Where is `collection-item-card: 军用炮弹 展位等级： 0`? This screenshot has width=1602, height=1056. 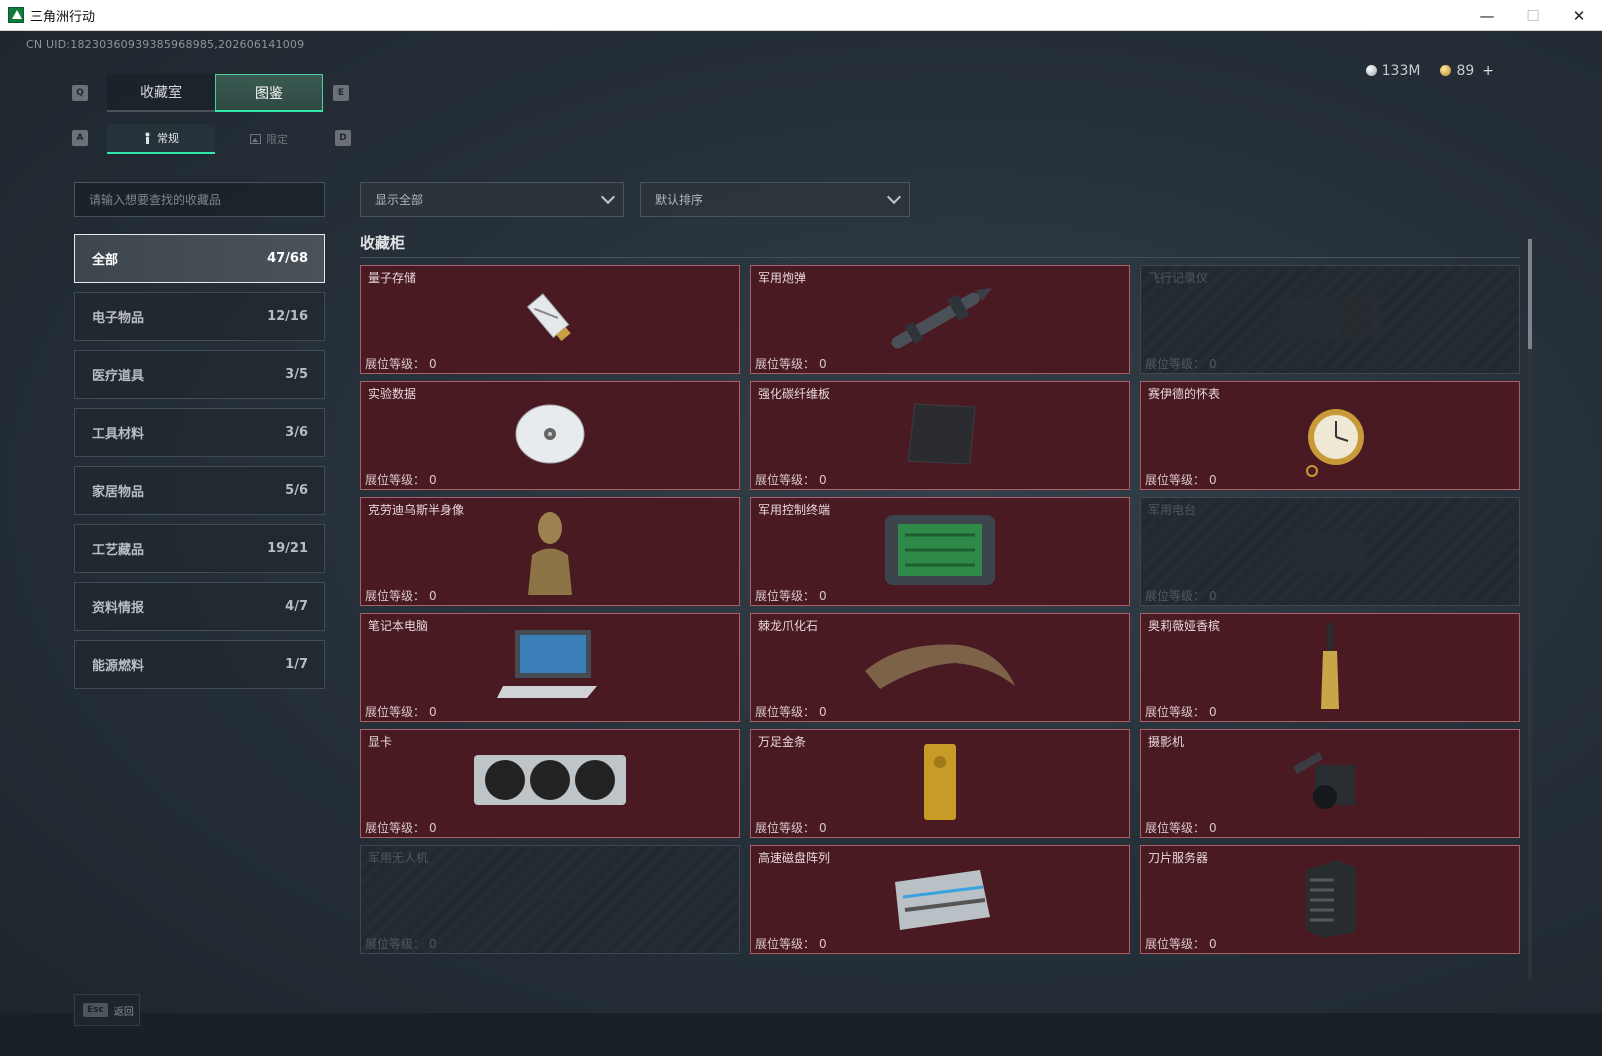 collection-item-card: 军用炮弹 展位等级： 0 is located at coordinates (940, 319).